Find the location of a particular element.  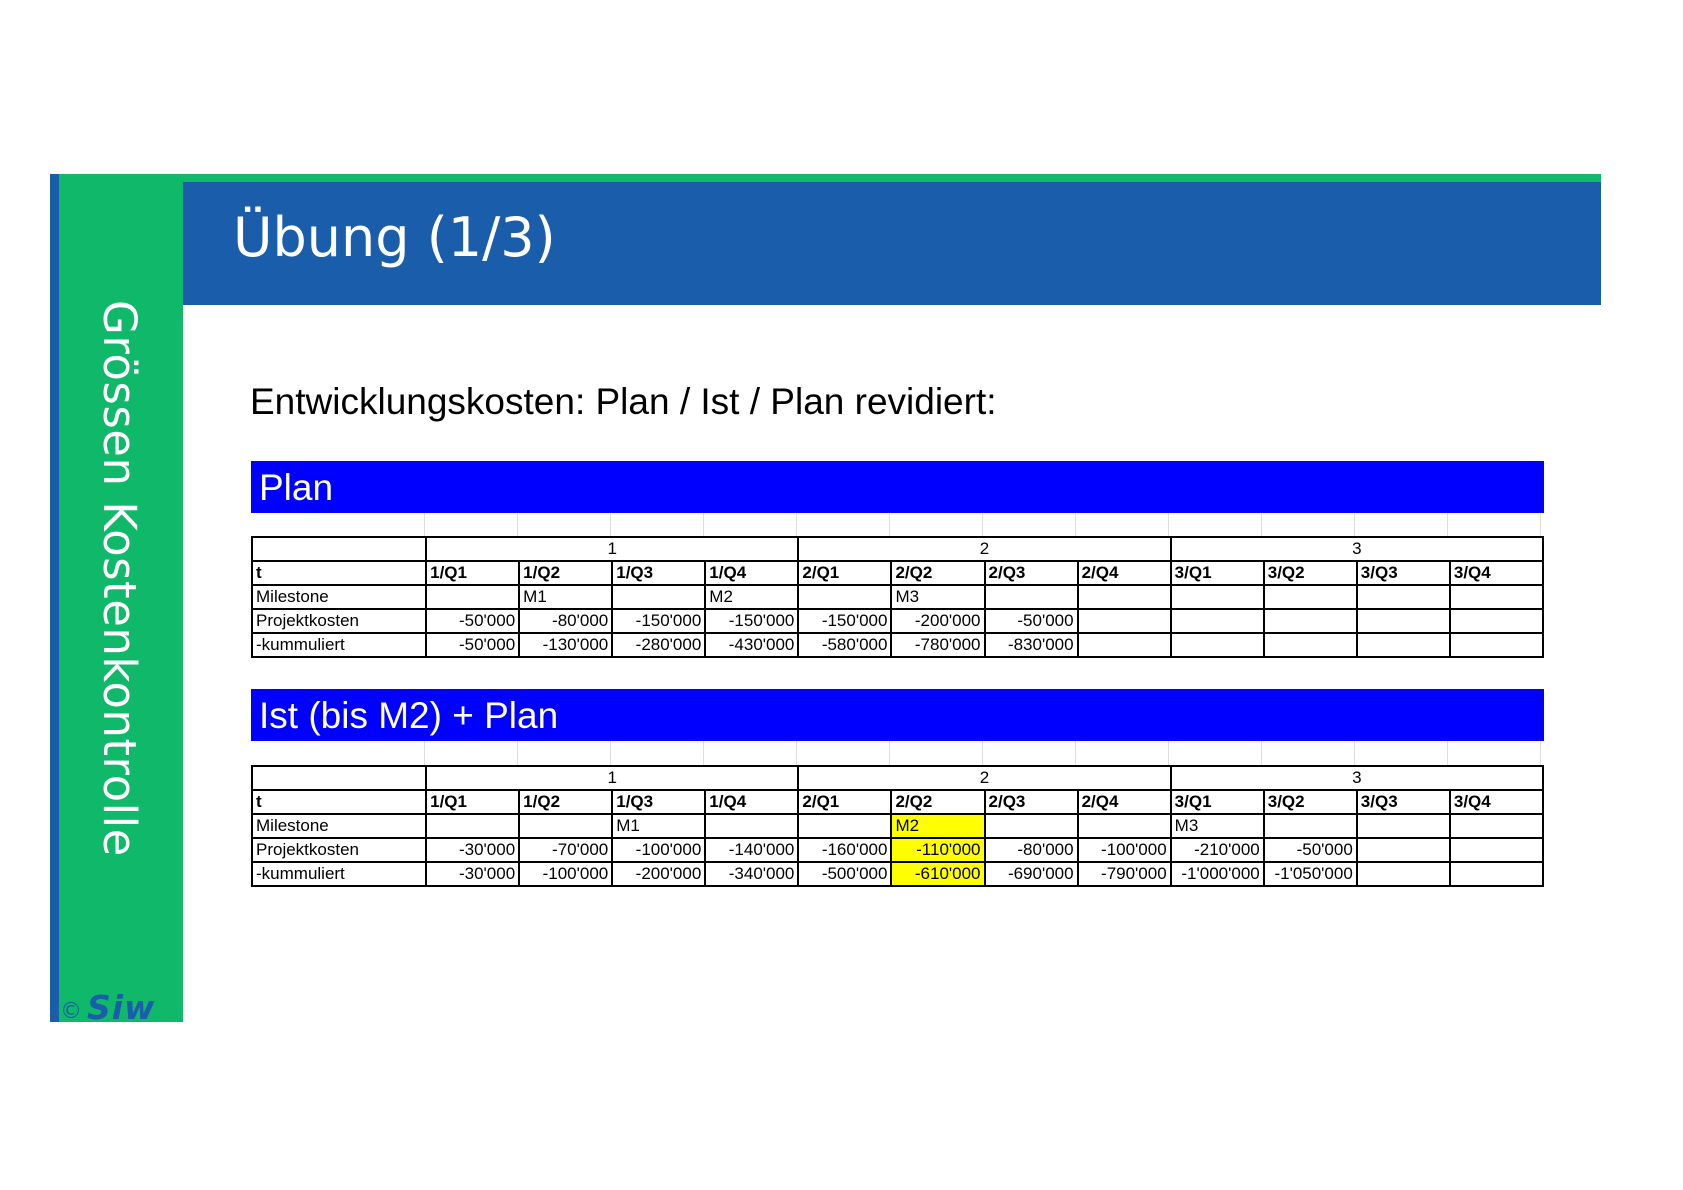

year-header: 2 is located at coordinates (984, 778).